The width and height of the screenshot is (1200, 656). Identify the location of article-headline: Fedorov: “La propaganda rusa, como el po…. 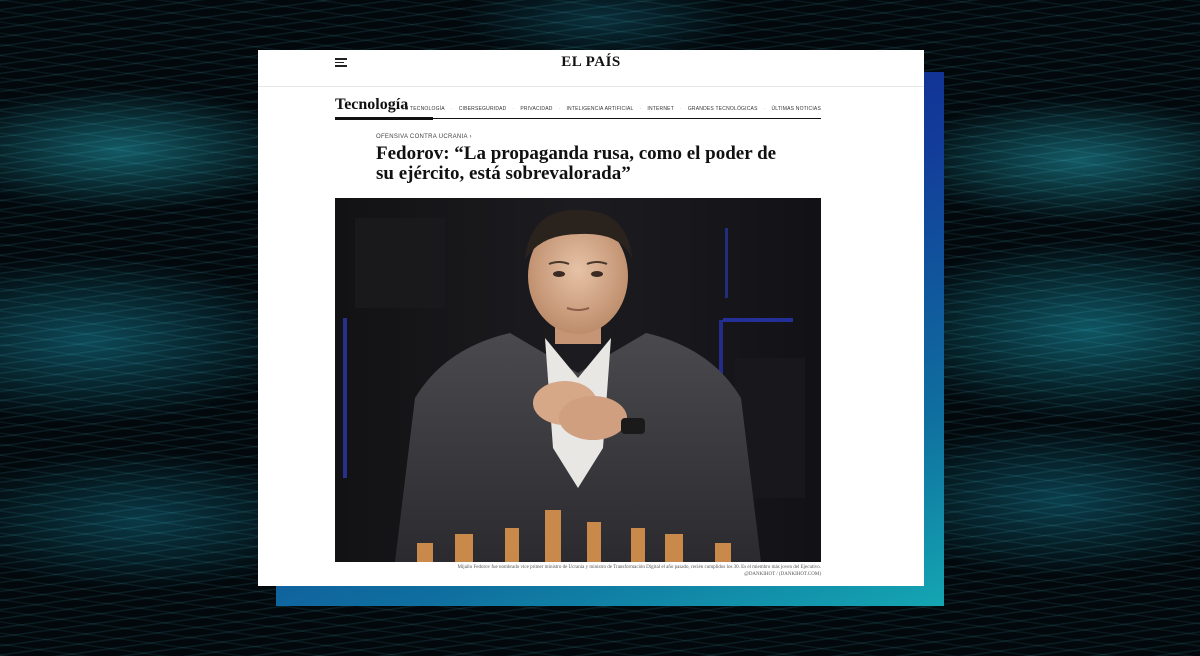
(576, 163).